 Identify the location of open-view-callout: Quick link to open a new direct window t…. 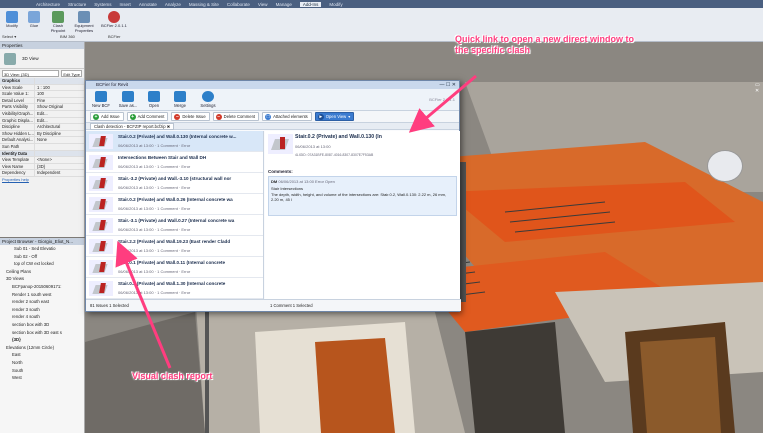
(545, 44).